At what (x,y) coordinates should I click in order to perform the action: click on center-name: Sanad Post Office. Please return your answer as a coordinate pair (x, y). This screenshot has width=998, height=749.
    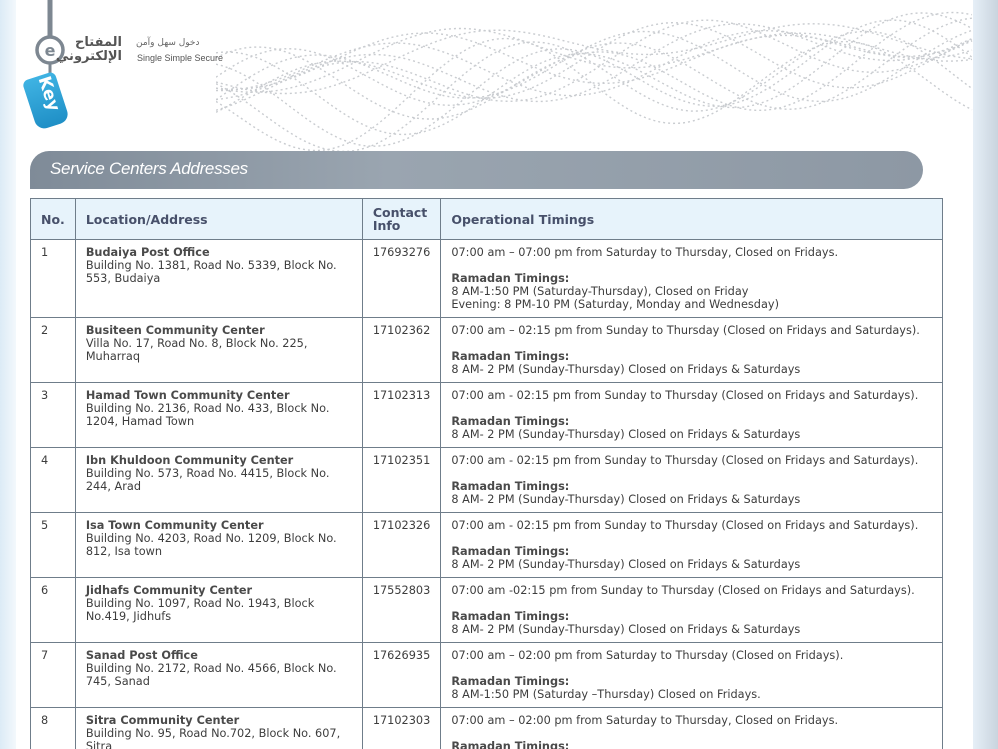
    Looking at the image, I should click on (141, 655).